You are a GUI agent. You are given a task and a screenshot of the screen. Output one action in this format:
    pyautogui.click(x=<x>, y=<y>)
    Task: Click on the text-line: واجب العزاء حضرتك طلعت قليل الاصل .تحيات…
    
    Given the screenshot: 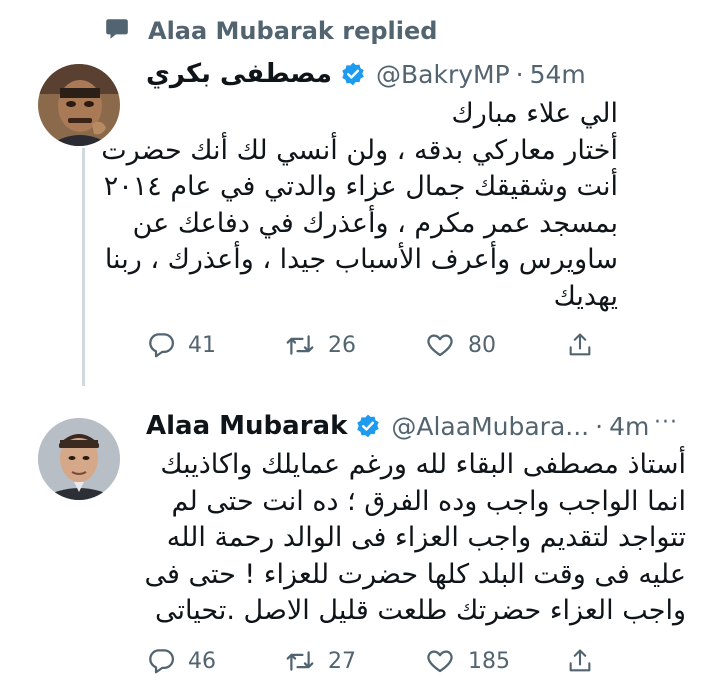 What is the action you would take?
    pyautogui.click(x=420, y=610)
    